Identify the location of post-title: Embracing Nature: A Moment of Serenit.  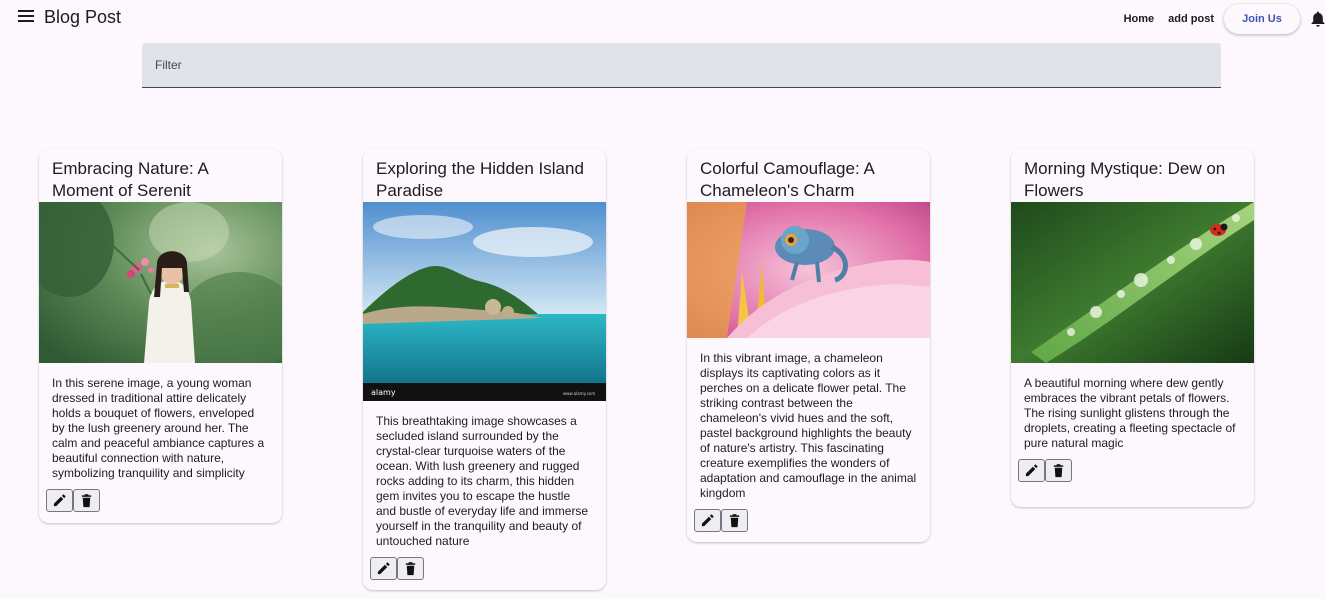
(130, 179).